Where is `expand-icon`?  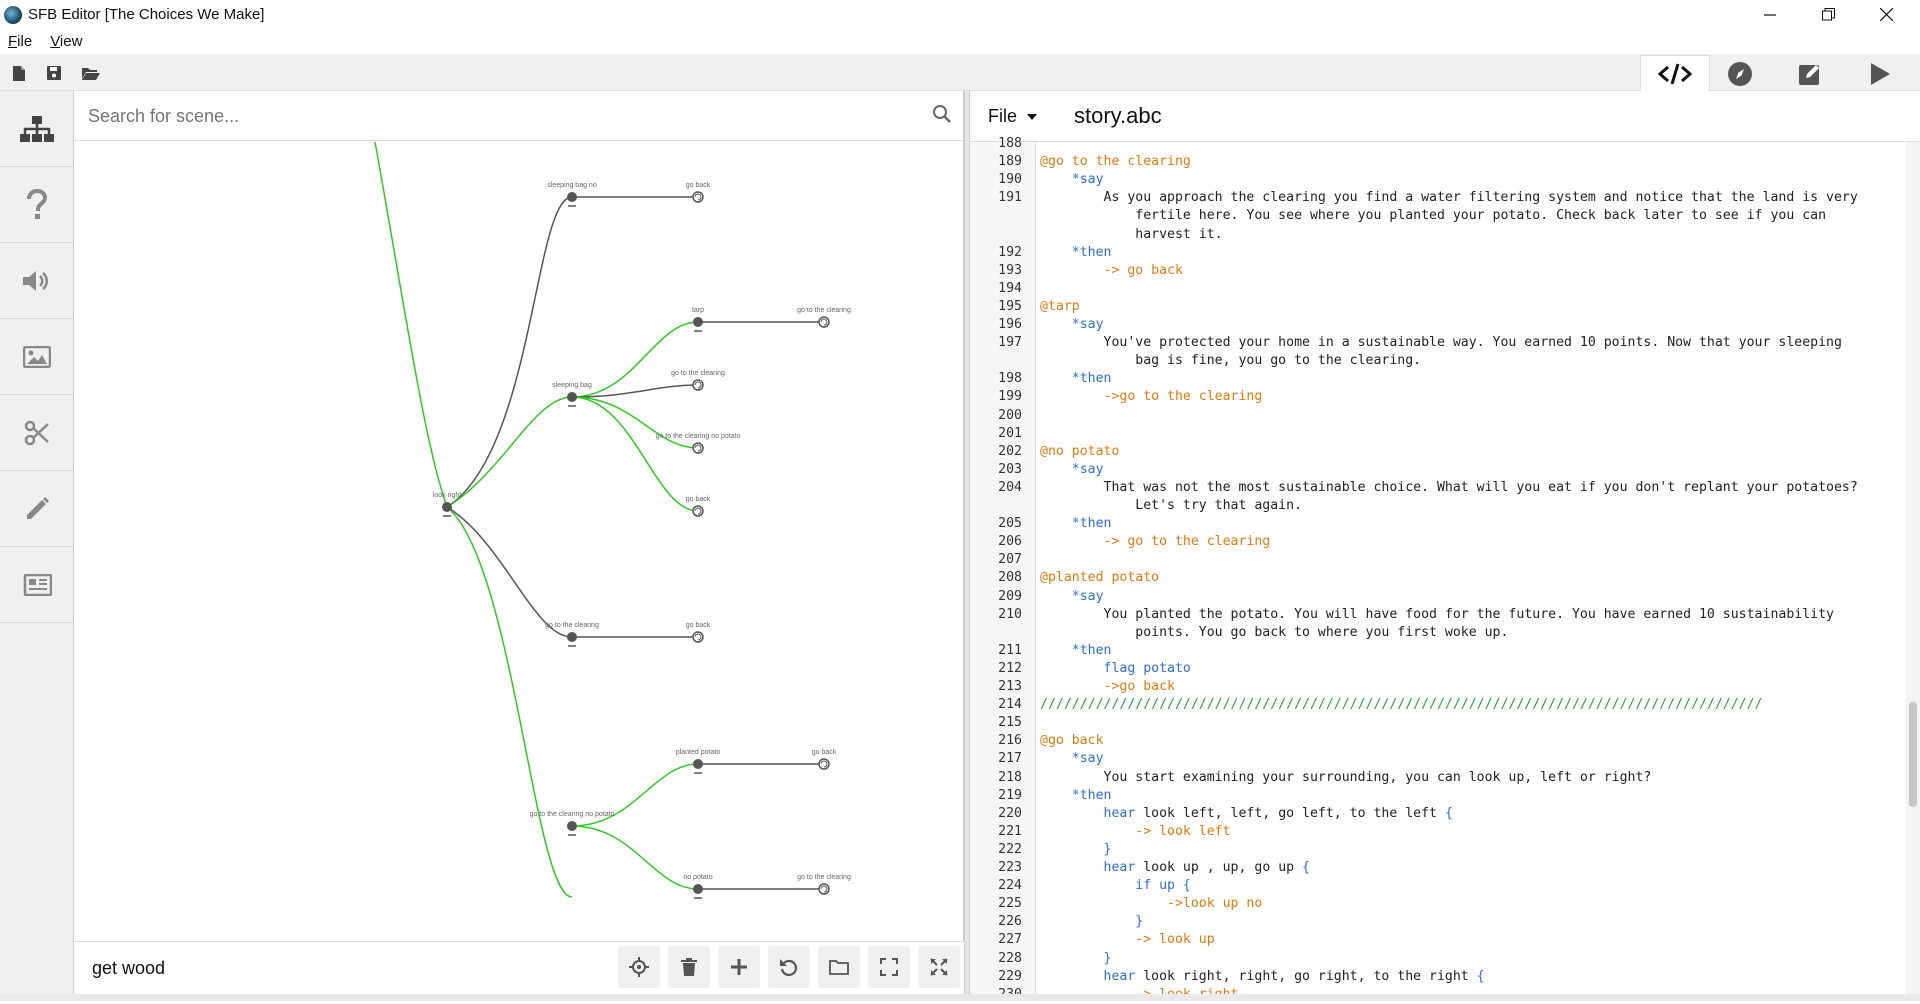 expand-icon is located at coordinates (939, 967).